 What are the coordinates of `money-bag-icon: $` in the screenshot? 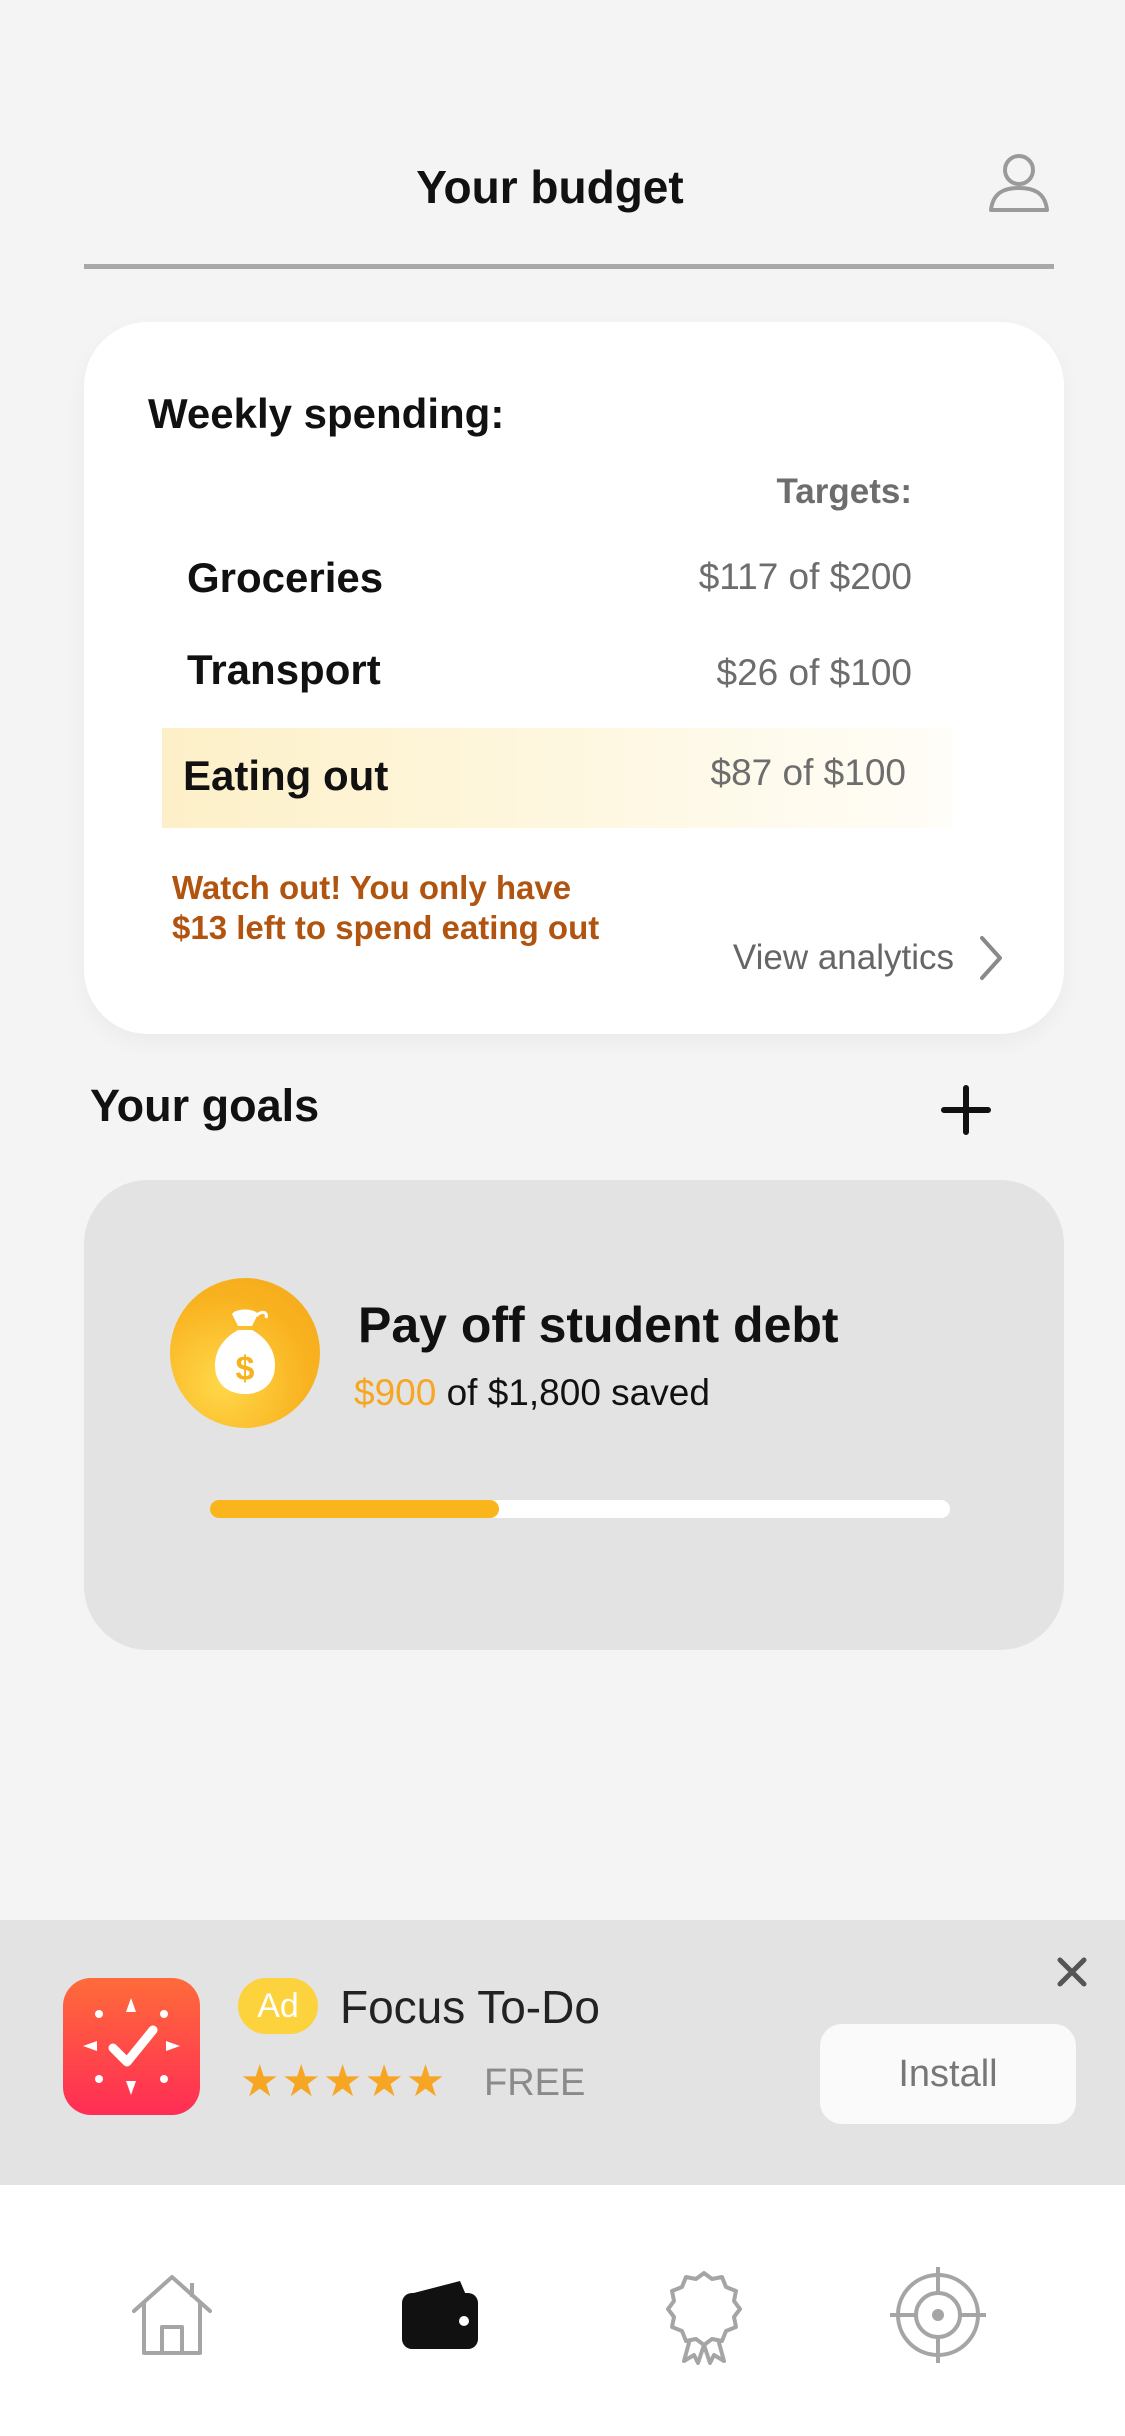 It's located at (245, 1353).